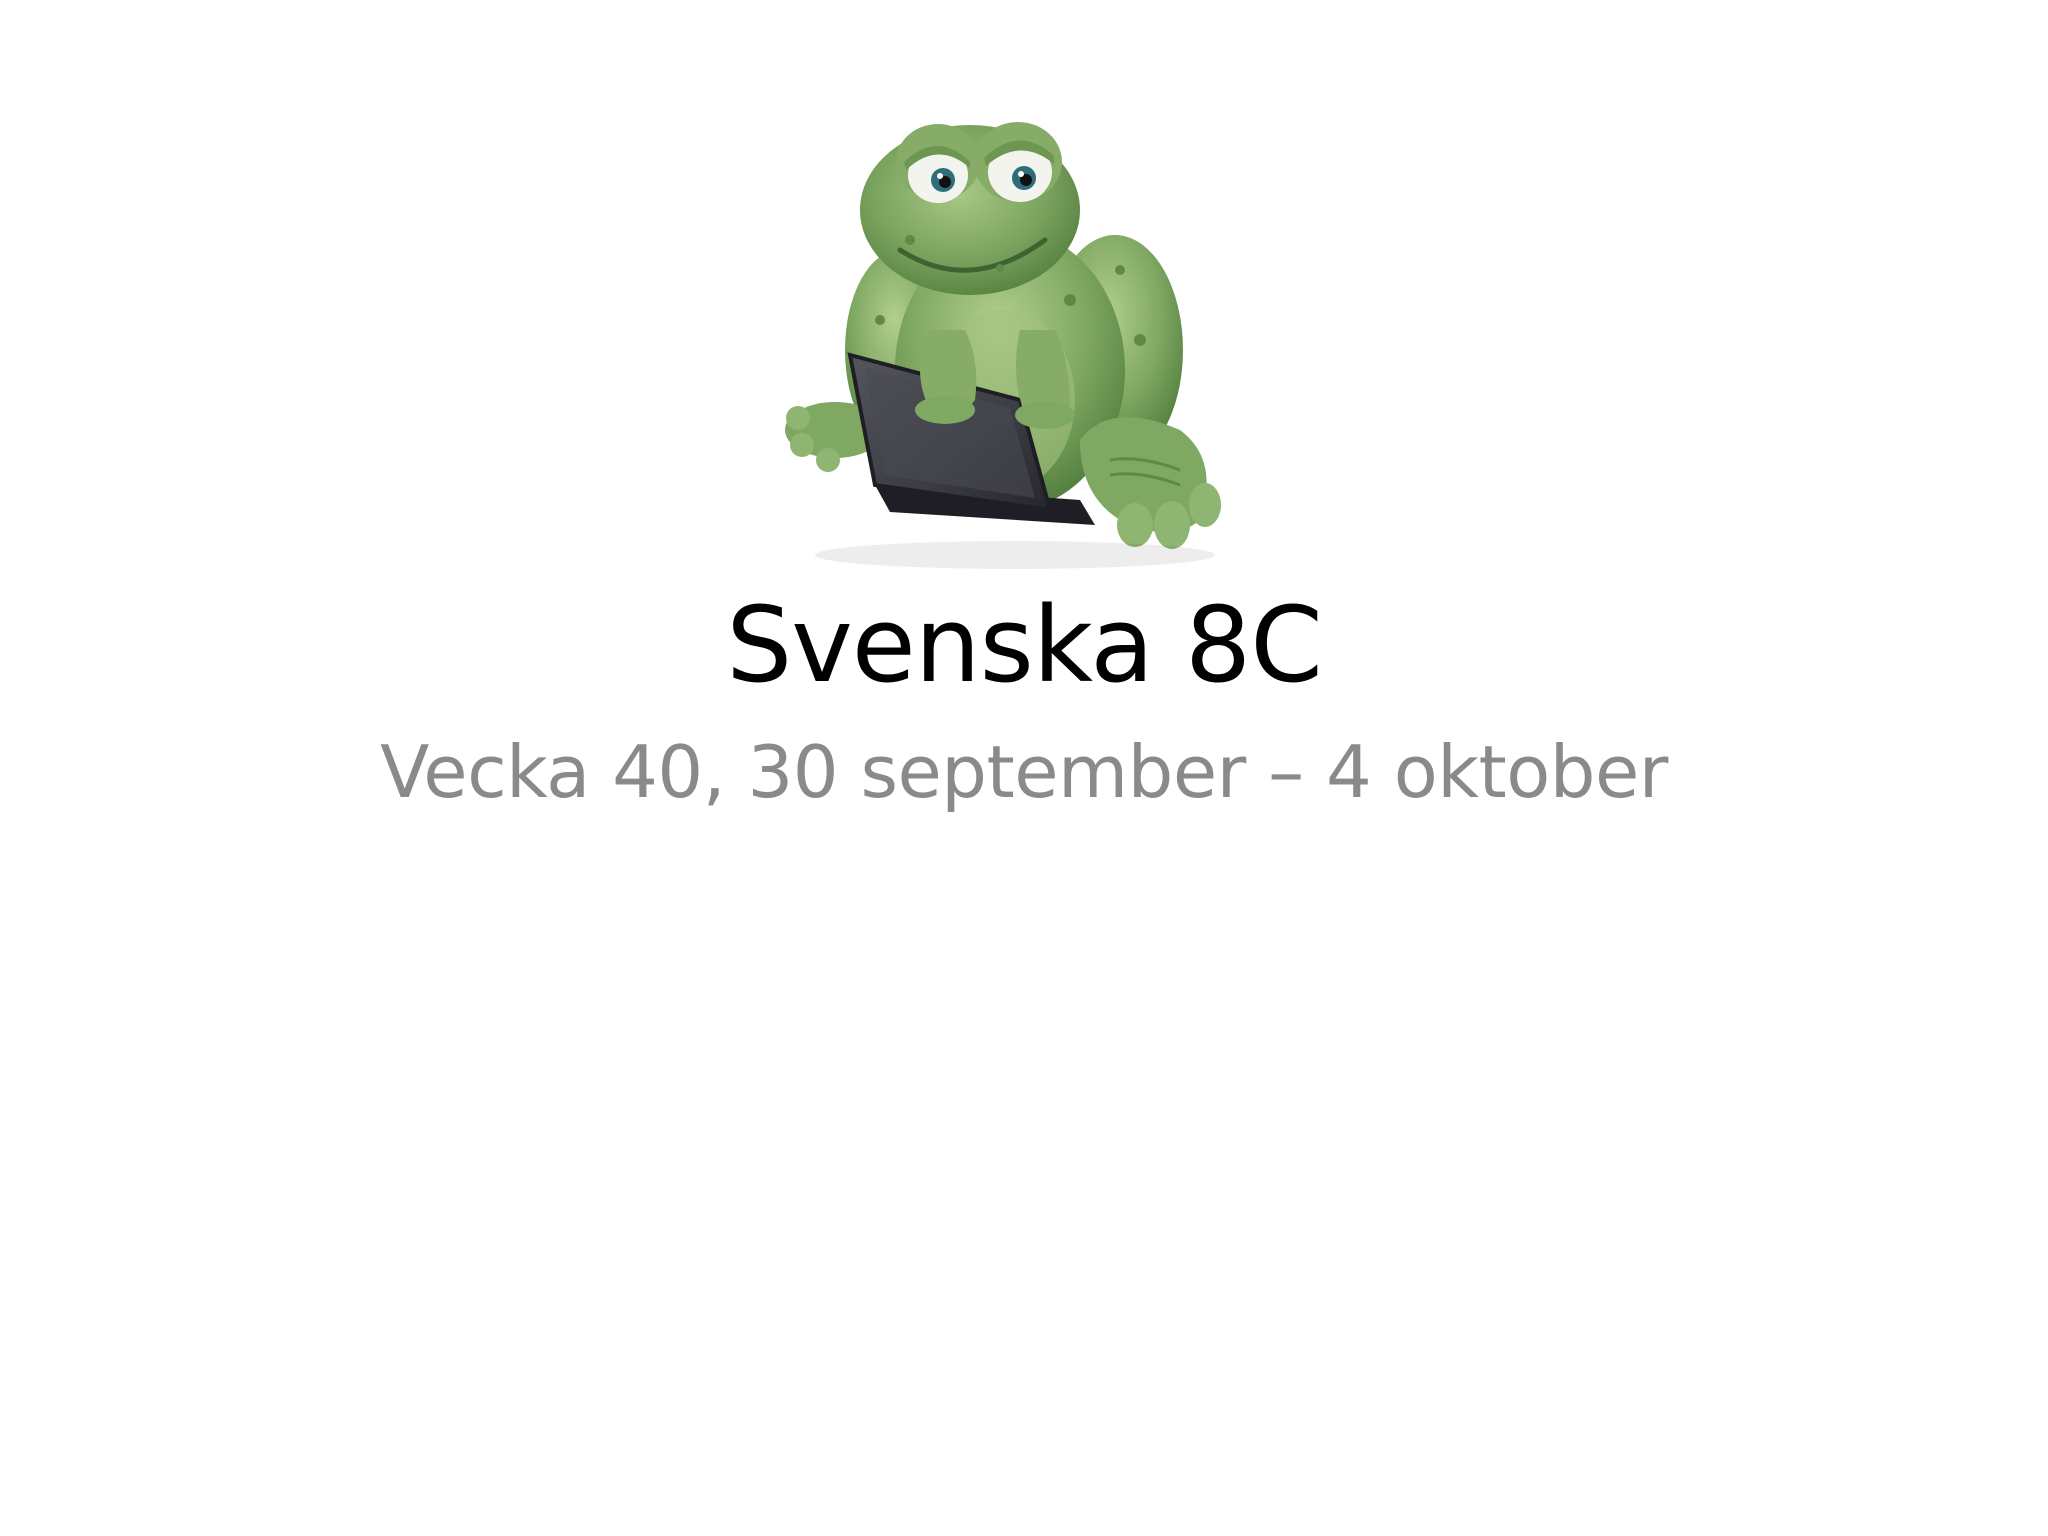 This screenshot has width=2048, height=1536. What do you see at coordinates (1024, 645) in the screenshot?
I see `slide-title: Svenska 8C` at bounding box center [1024, 645].